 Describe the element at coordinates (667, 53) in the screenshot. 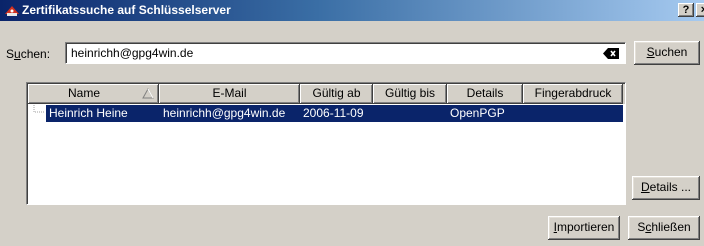

I see `search-button: Suchen` at that location.